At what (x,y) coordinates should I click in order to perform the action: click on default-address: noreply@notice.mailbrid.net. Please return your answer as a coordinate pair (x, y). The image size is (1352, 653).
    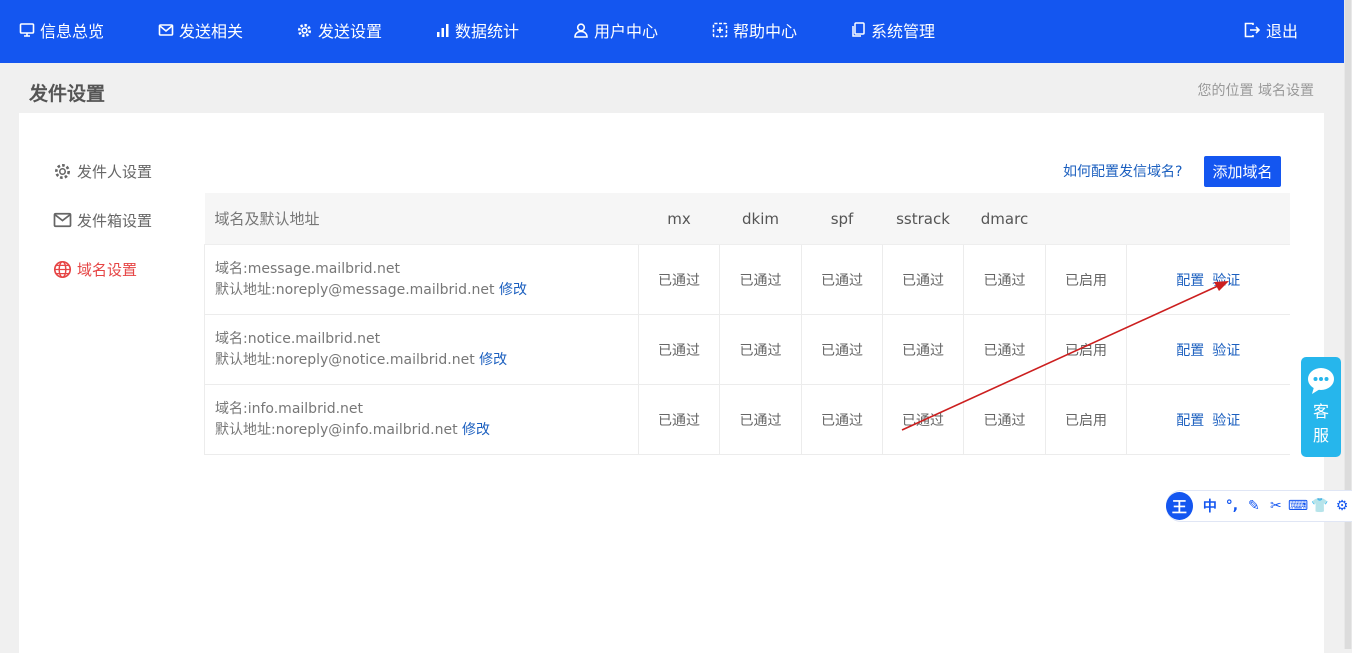
    Looking at the image, I should click on (375, 359).